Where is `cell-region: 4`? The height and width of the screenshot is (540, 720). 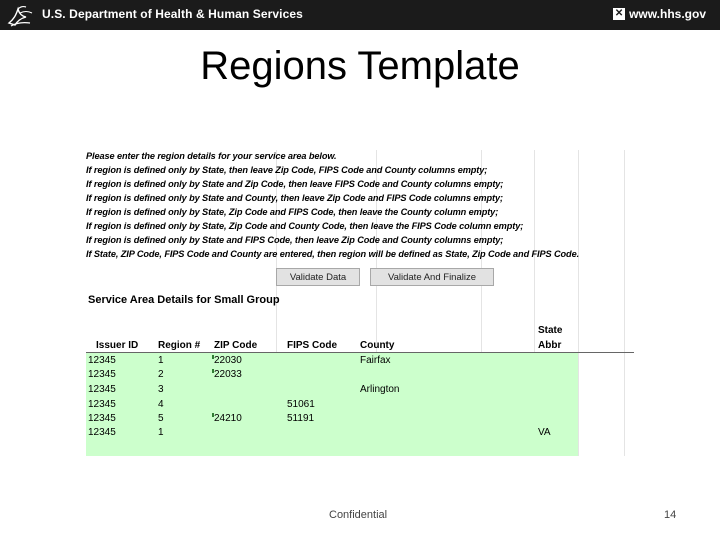 cell-region: 4 is located at coordinates (161, 404).